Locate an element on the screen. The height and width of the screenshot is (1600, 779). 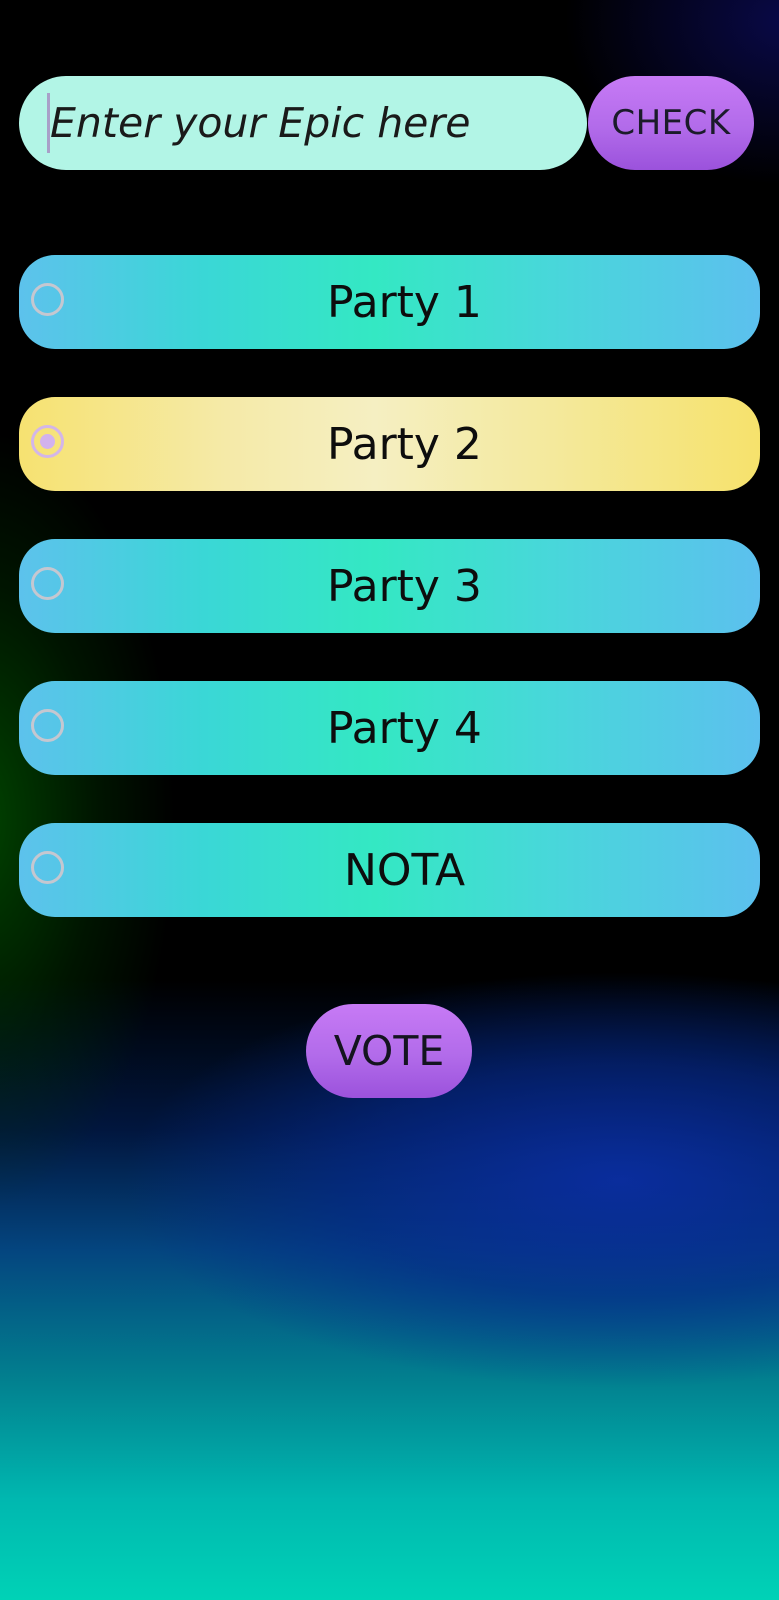
option-party-4: Party 4 is located at coordinates (389, 728).